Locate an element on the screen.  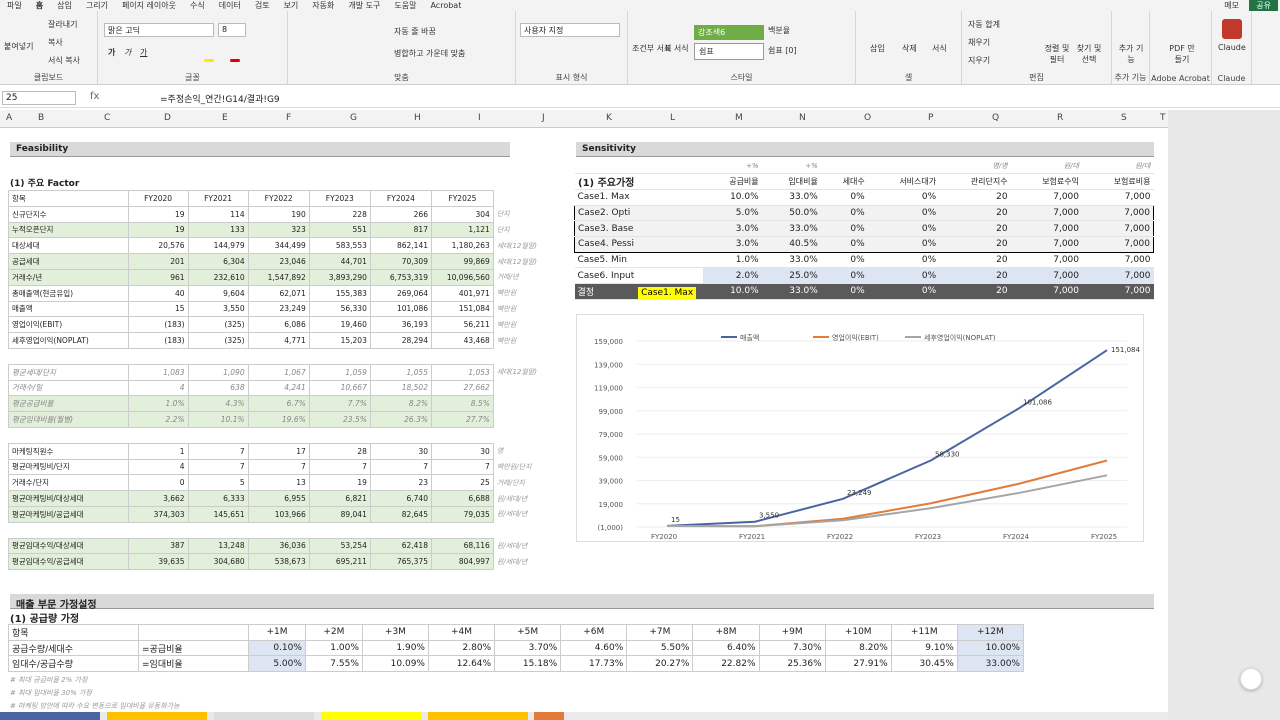
table-cell: 862,141 is located at coordinates (400, 246).